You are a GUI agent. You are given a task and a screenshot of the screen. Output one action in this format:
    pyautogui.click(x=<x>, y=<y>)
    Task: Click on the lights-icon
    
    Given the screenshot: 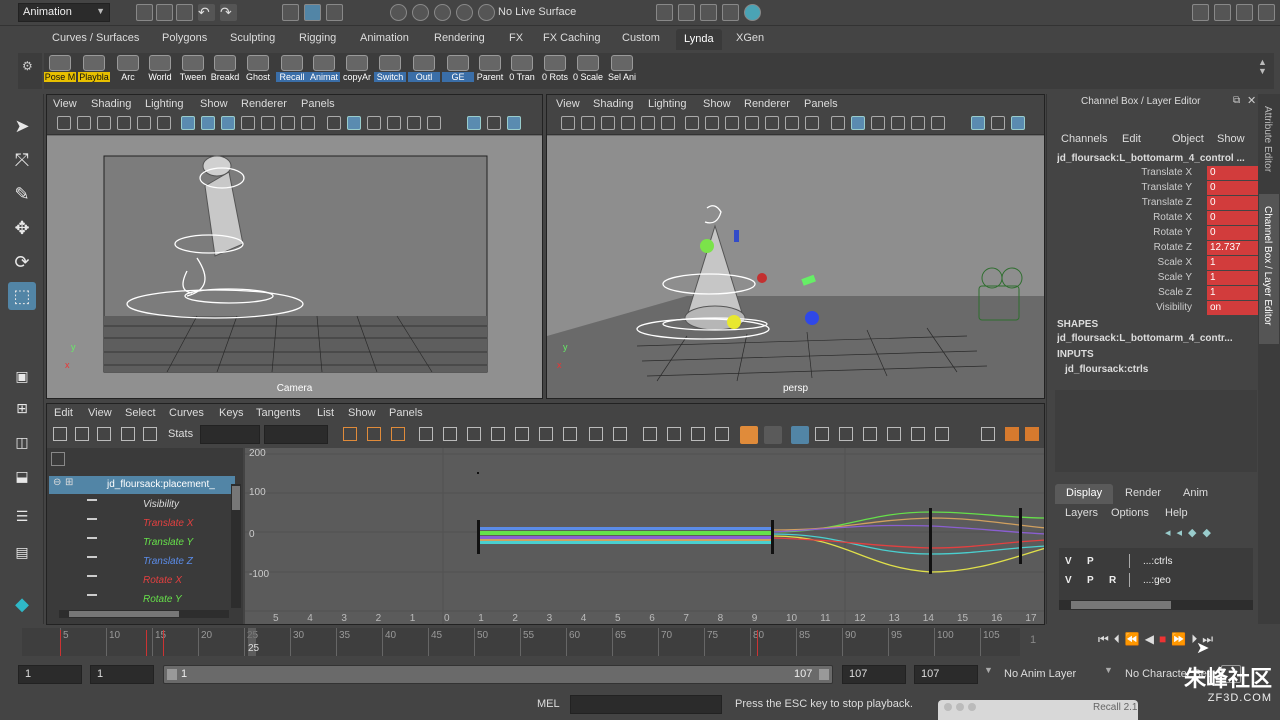 What is the action you would take?
    pyautogui.click(x=414, y=123)
    